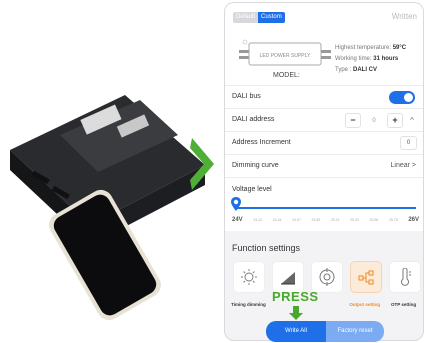  I want to click on sun-timer-icon, so click(249, 277).